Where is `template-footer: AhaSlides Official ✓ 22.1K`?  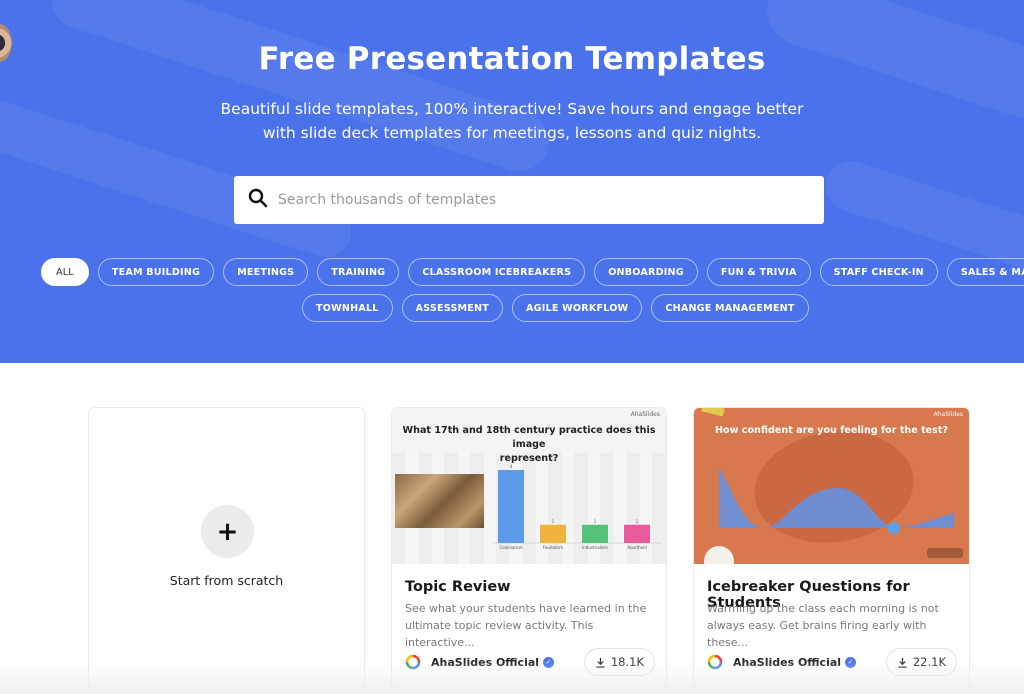 template-footer: AhaSlides Official ✓ 22.1K is located at coordinates (832, 662).